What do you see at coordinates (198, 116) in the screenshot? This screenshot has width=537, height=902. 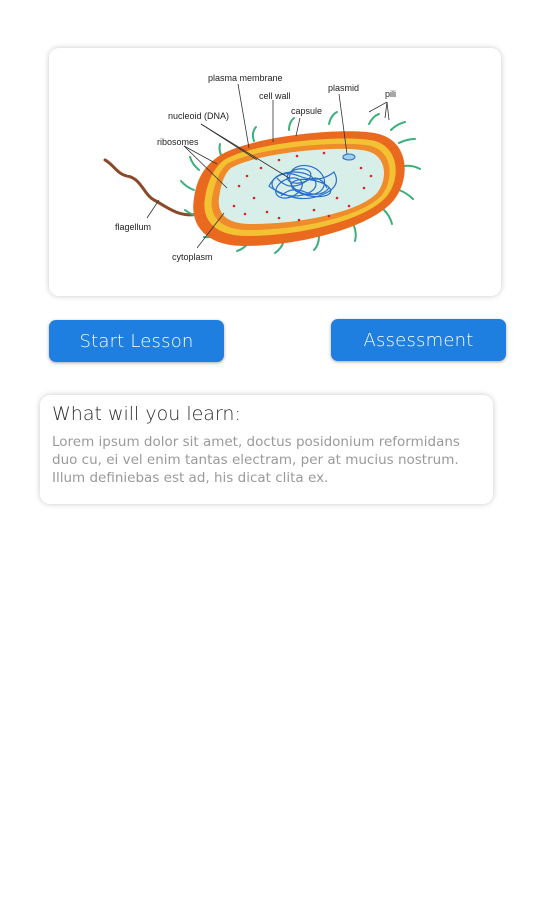 I see `label-nucleoid: nucleoid (DNA)` at bounding box center [198, 116].